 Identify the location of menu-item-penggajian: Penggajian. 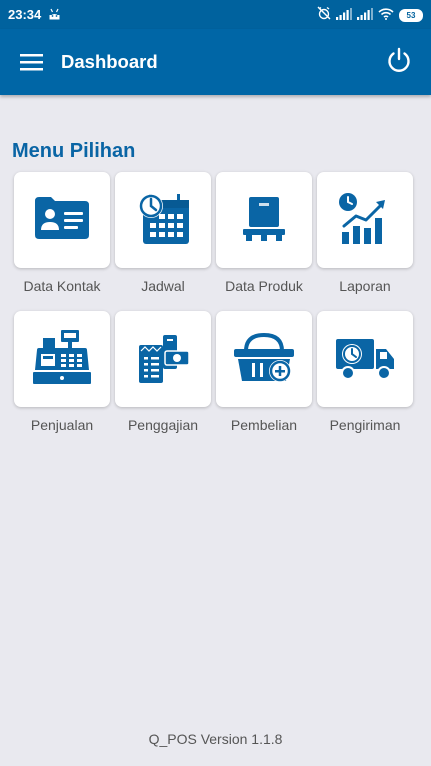
(163, 372).